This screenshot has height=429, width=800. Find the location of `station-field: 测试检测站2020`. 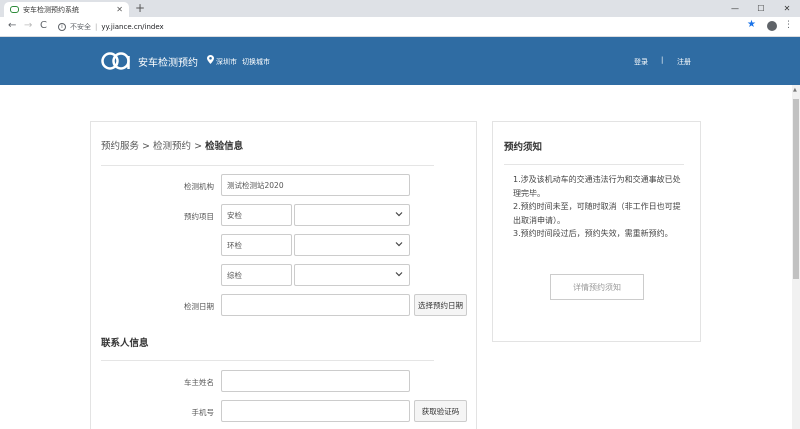

station-field: 测试检测站2020 is located at coordinates (315, 185).